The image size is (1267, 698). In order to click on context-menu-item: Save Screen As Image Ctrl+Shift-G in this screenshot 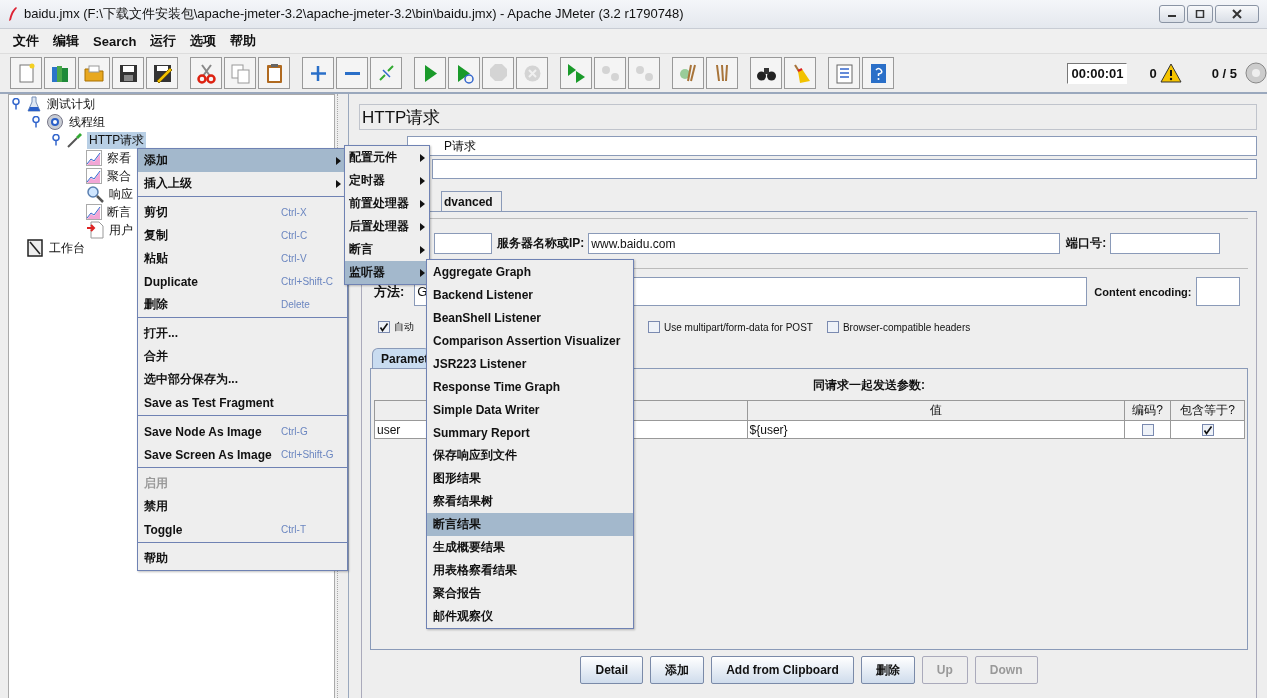, I will do `click(242, 454)`.